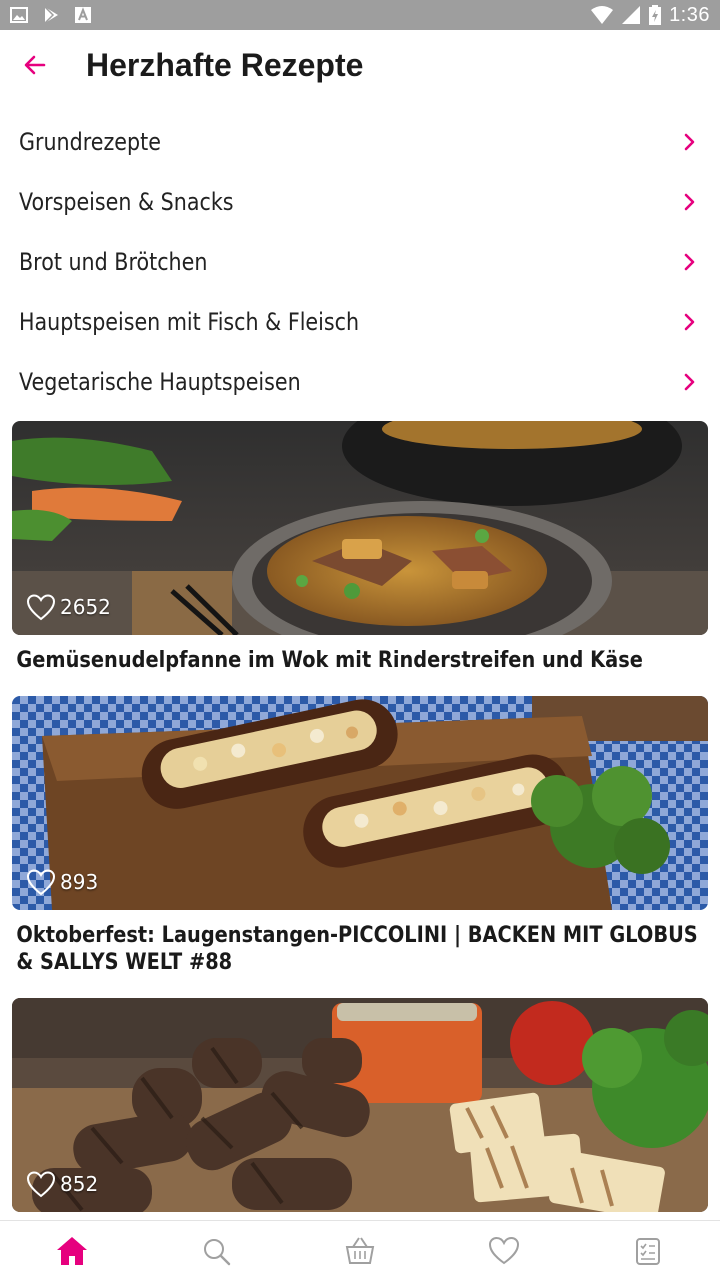 Image resolution: width=720 pixels, height=1280 pixels. I want to click on nav-basket, so click(360, 1250).